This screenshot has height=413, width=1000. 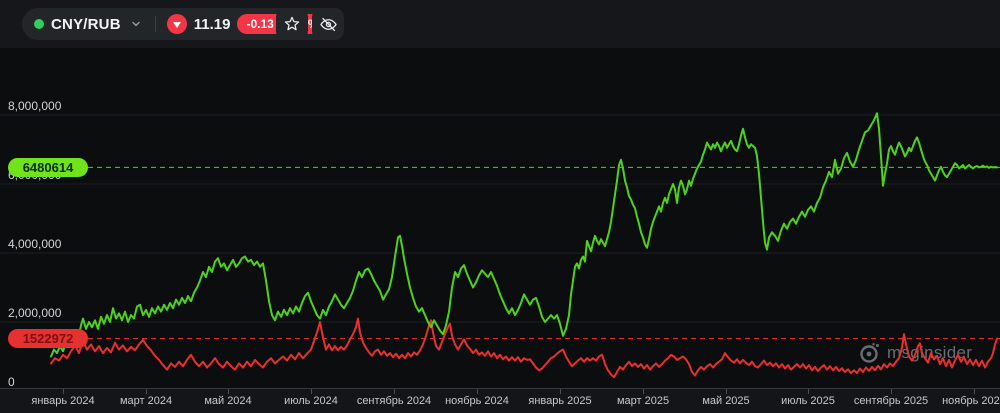 I want to click on hide-button, so click(x=328, y=24).